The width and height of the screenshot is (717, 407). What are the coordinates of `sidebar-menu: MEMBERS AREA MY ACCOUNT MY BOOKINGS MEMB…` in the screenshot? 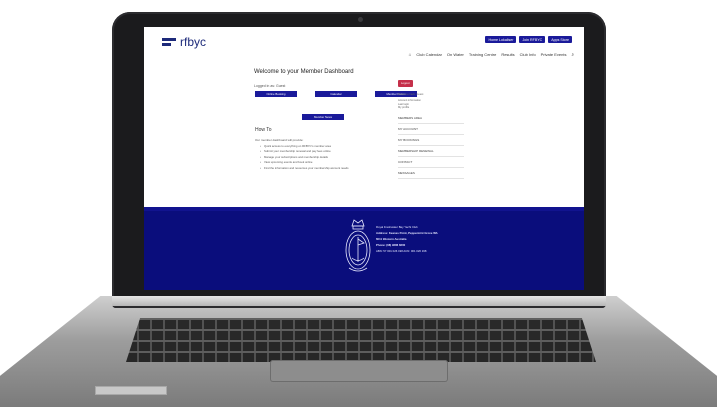 It's located at (431, 146).